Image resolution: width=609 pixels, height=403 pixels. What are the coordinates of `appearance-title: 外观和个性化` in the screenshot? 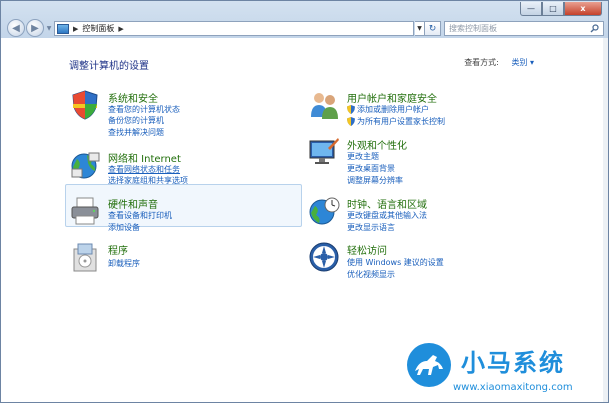 It's located at (377, 144).